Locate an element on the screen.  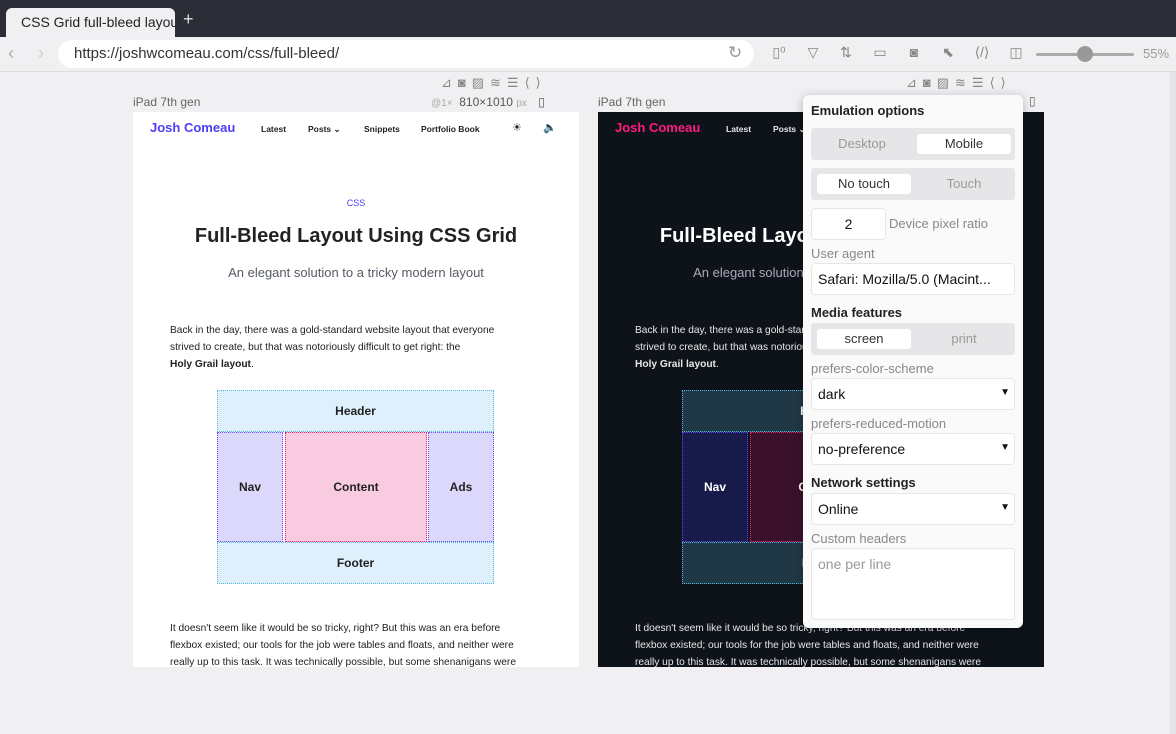
desktop-option: Desktop is located at coordinates (862, 144).